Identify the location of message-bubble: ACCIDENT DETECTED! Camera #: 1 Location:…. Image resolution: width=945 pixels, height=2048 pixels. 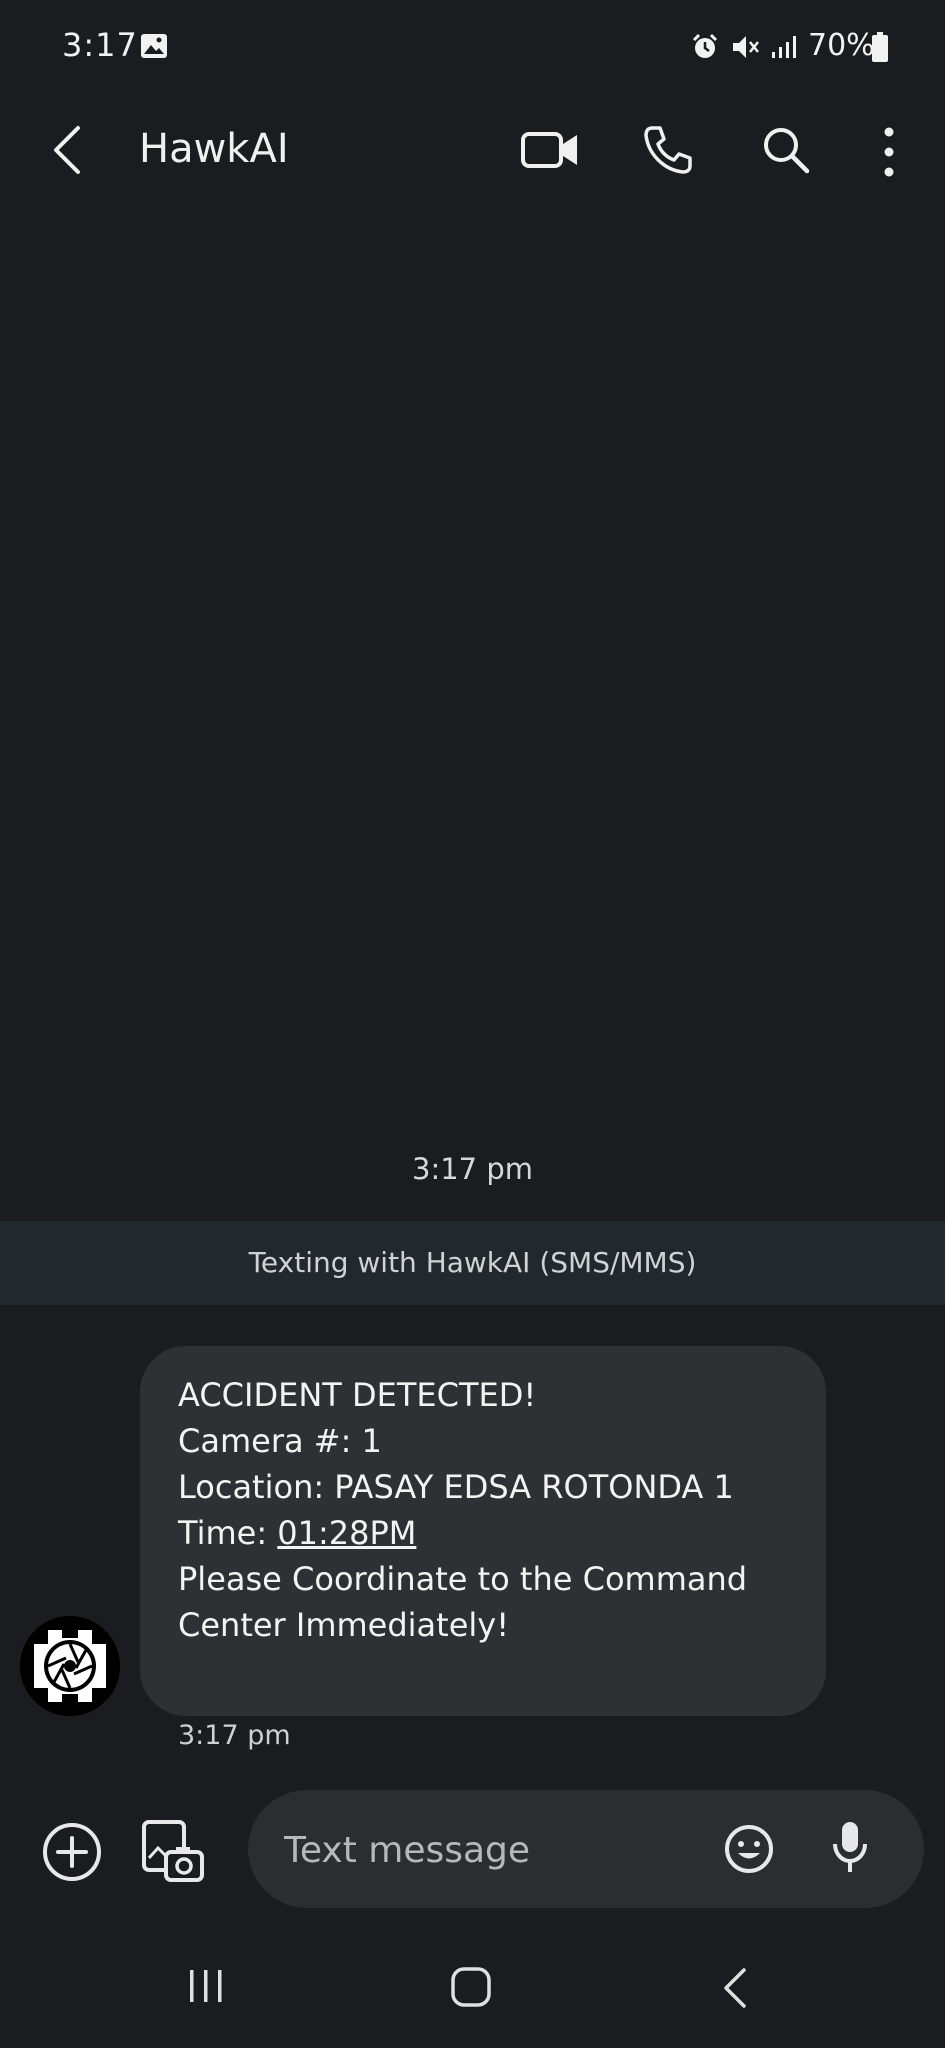
(483, 1531).